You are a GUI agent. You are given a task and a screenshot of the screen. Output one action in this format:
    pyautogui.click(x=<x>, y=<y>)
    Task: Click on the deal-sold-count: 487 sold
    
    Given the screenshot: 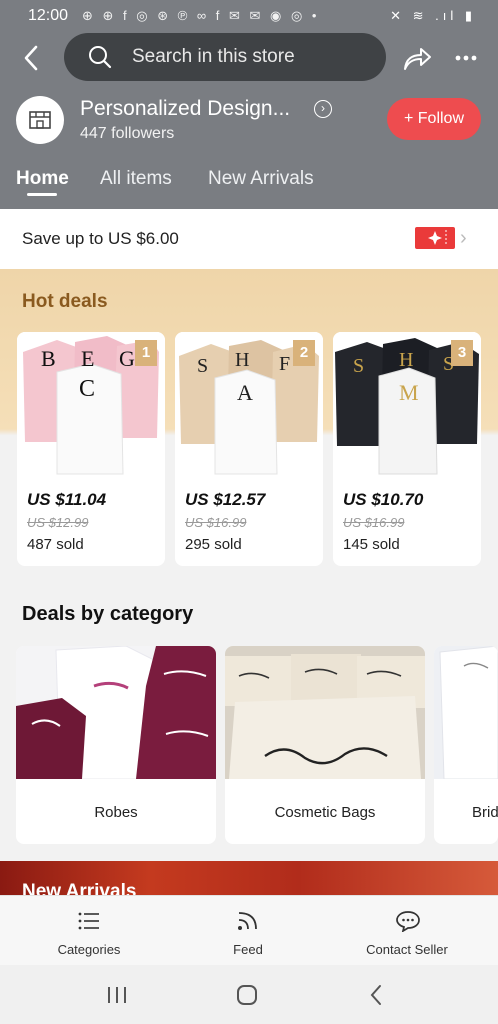 What is the action you would take?
    pyautogui.click(x=55, y=544)
    